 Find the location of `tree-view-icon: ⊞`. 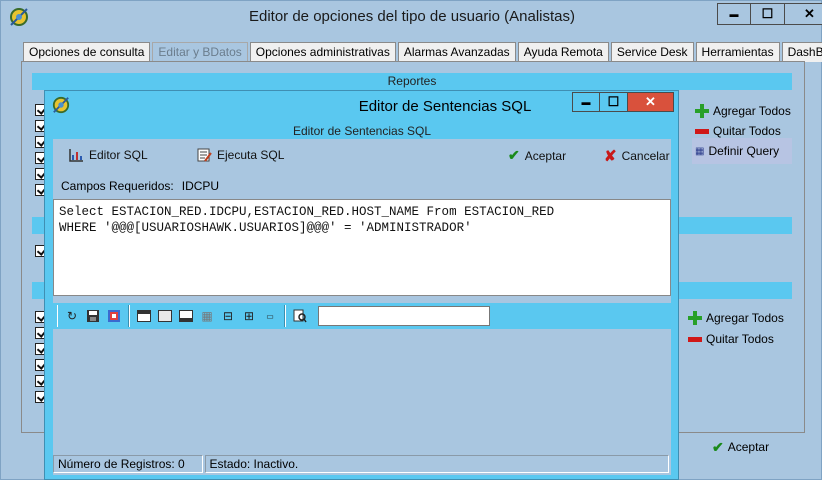

tree-view-icon: ⊞ is located at coordinates (249, 316).